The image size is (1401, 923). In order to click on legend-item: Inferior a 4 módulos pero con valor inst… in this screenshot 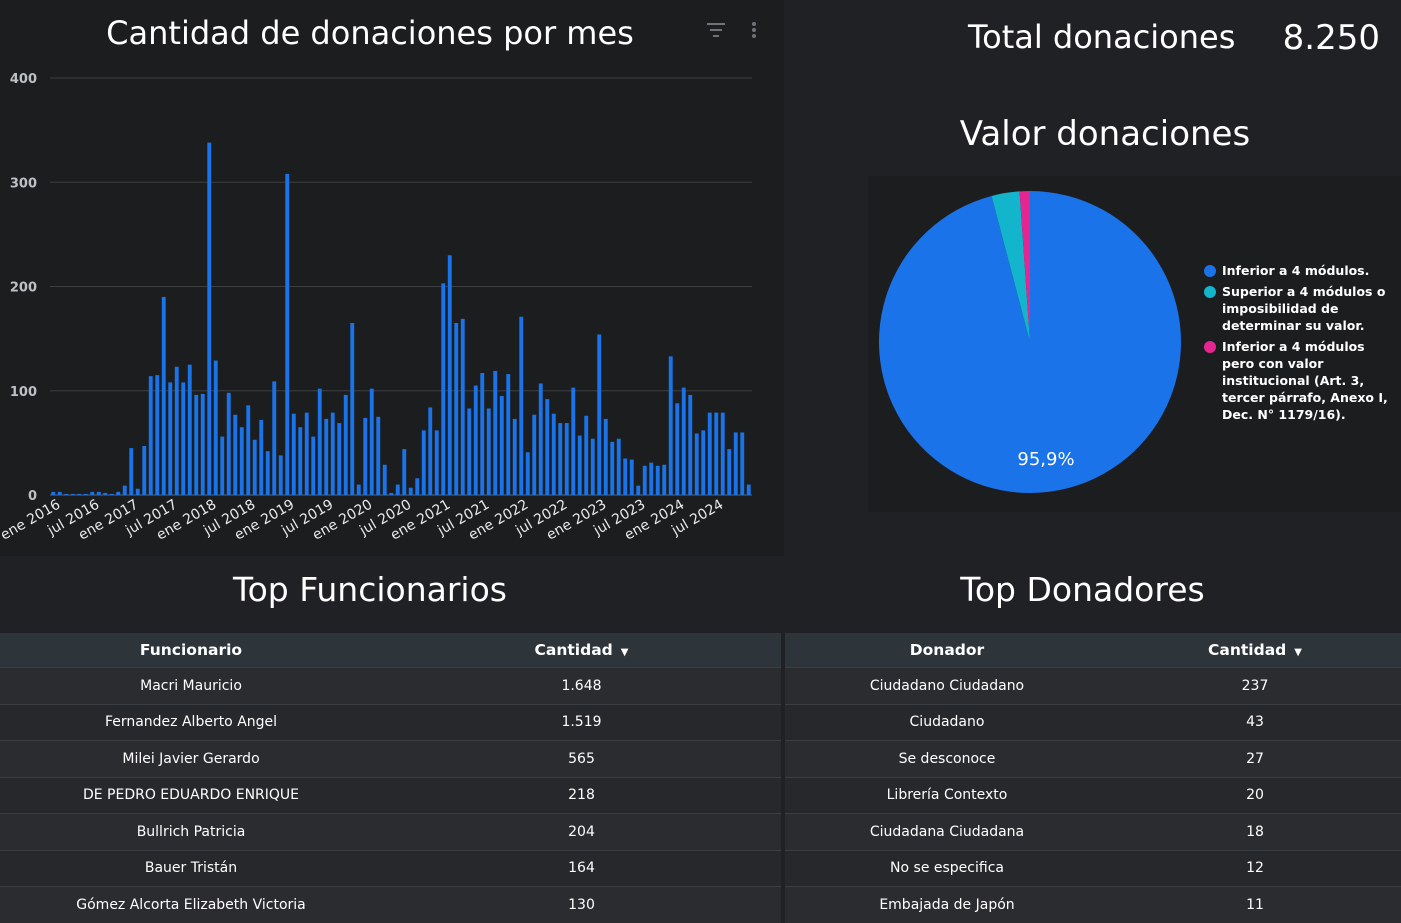, I will do `click(1299, 380)`.